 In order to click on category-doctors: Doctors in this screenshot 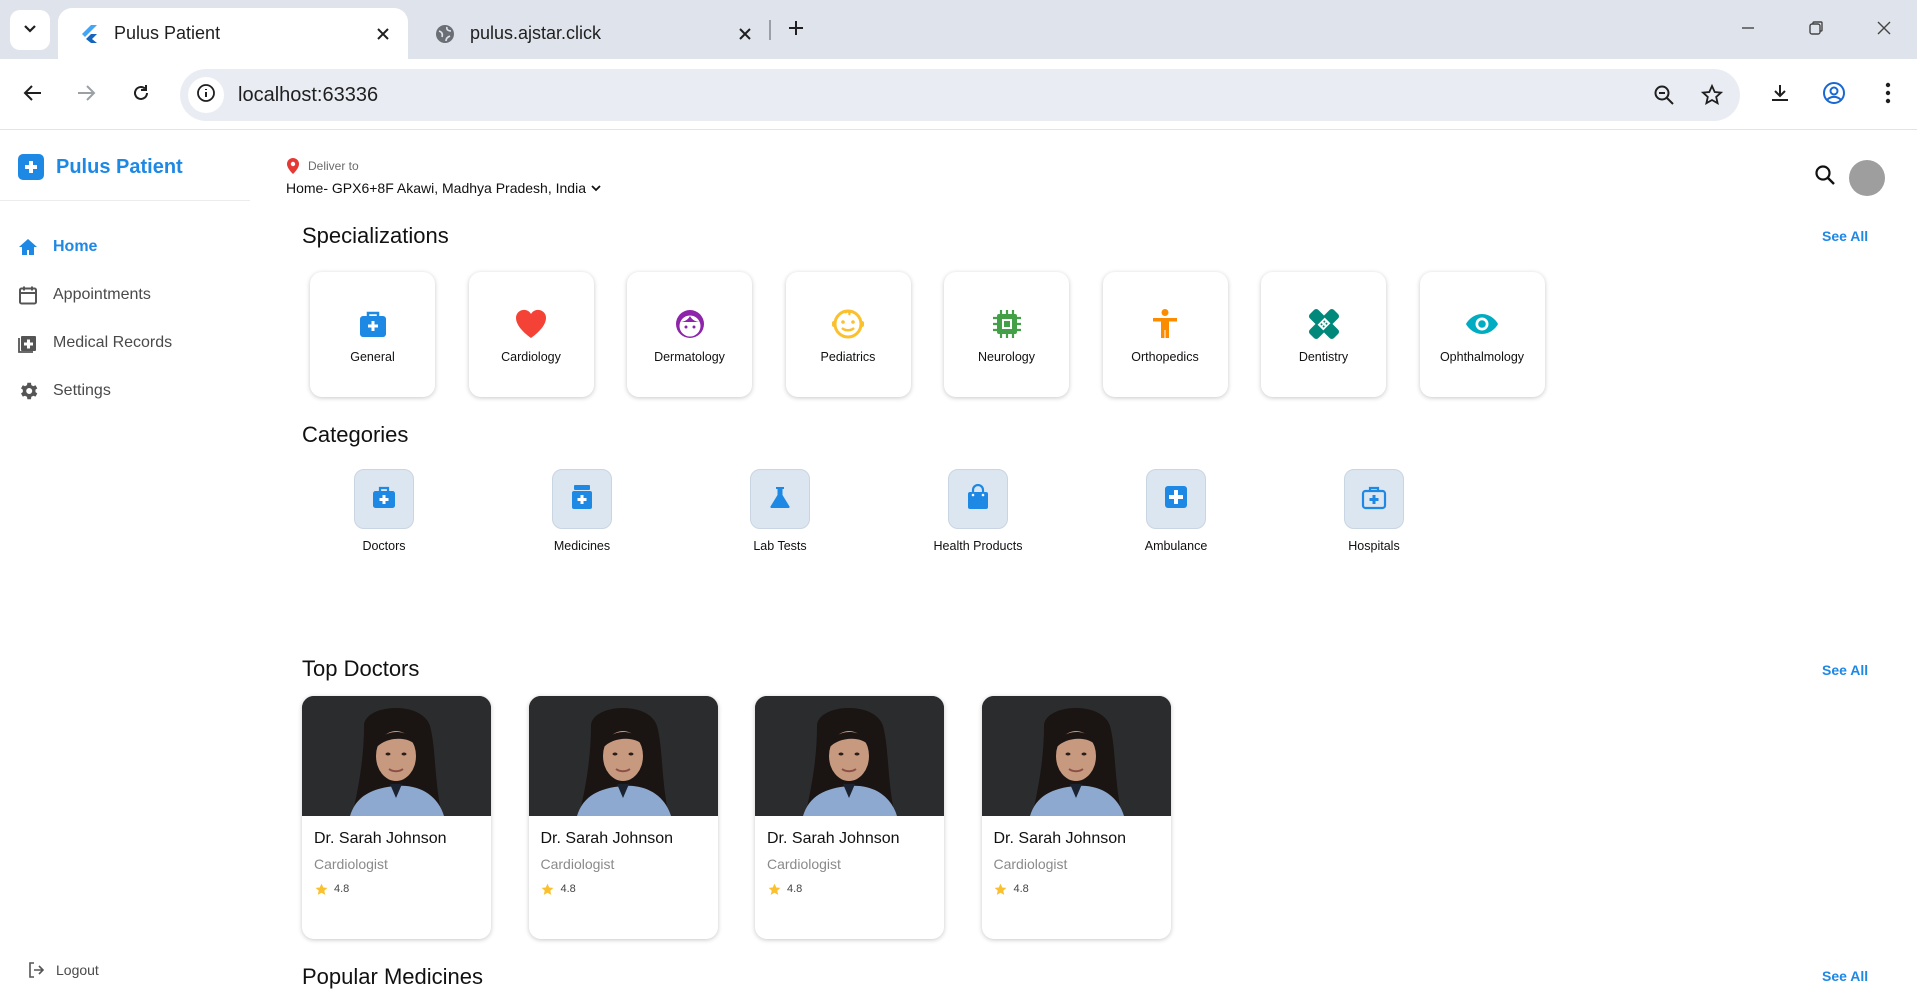, I will do `click(453, 511)`.